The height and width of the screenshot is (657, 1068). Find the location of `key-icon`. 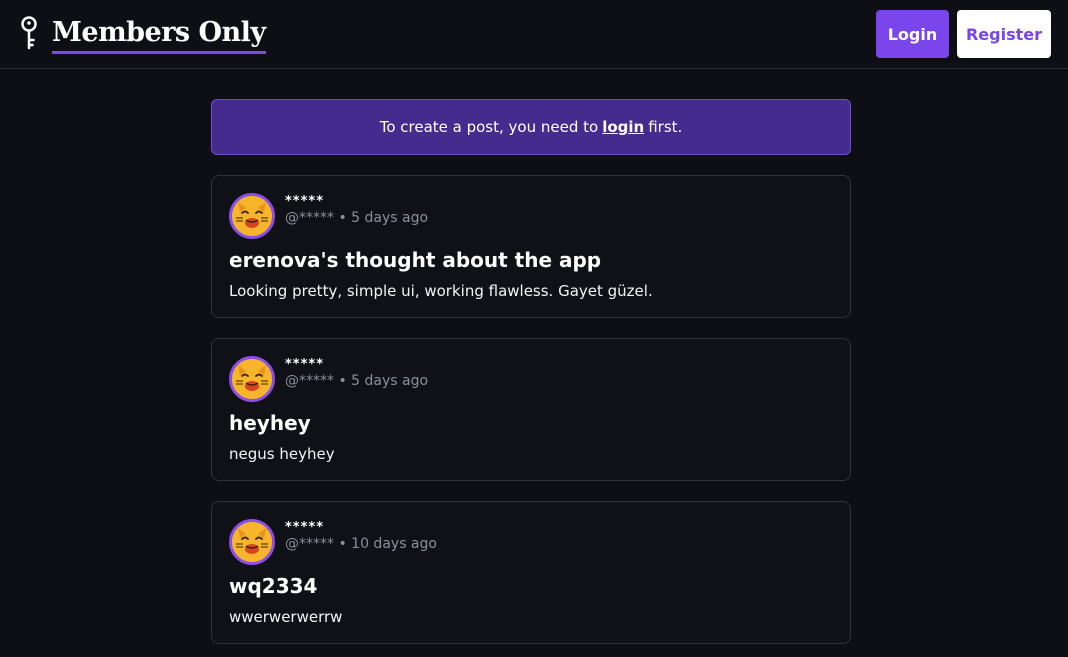

key-icon is located at coordinates (29, 33).